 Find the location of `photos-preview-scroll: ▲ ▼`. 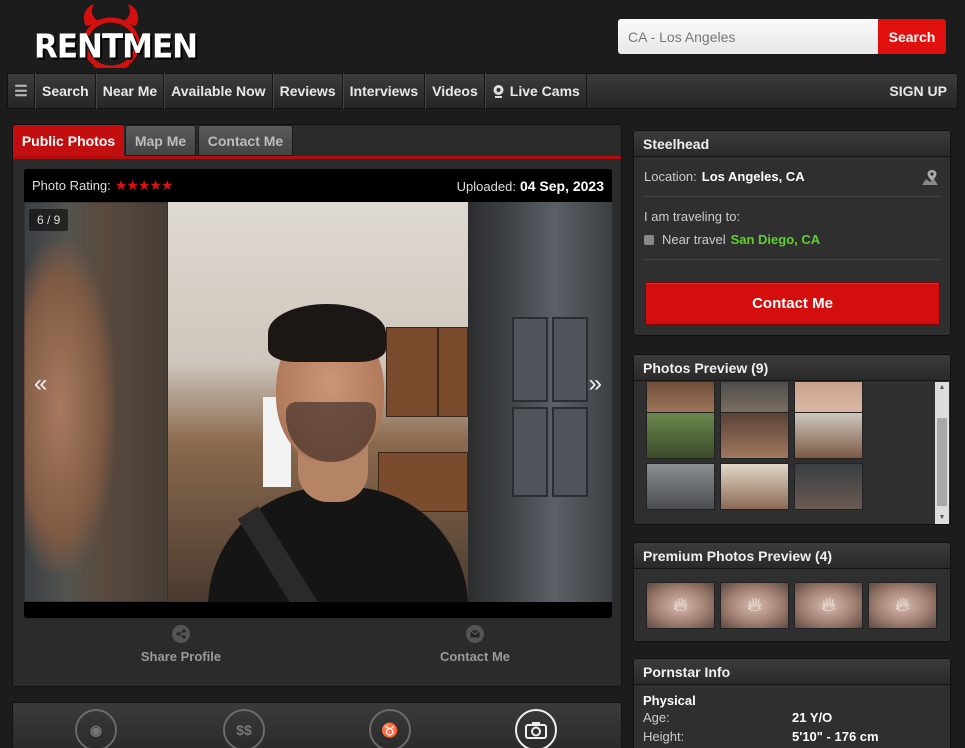

photos-preview-scroll: ▲ ▼ is located at coordinates (792, 453).